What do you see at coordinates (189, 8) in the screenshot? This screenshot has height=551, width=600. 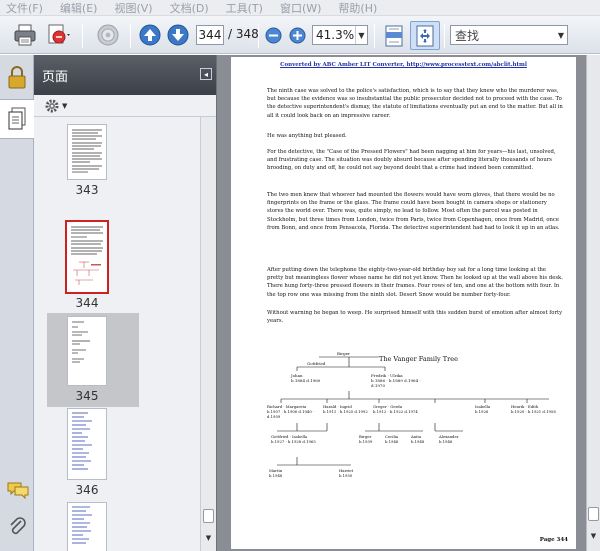 I see `menu-document: 文档(D)` at bounding box center [189, 8].